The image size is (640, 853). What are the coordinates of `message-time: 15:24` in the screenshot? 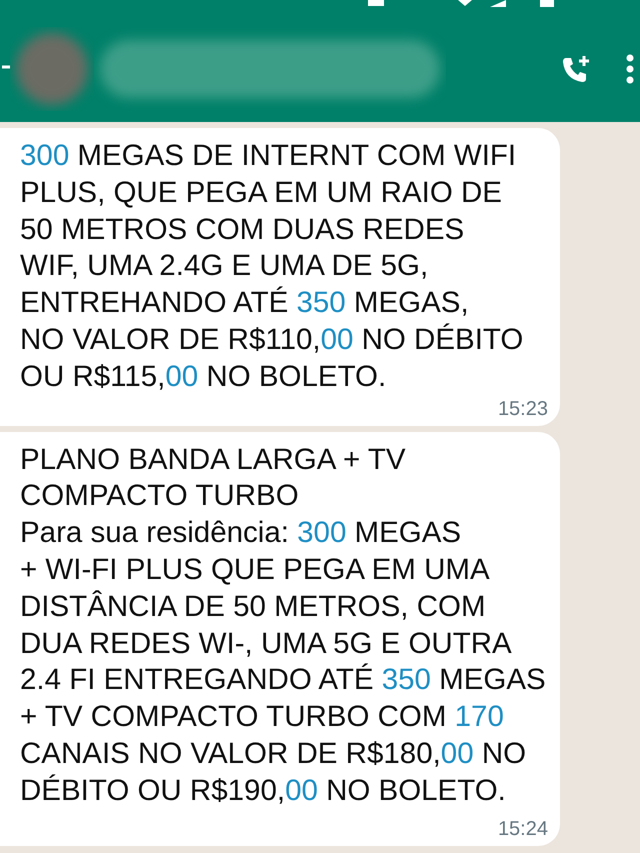 It's located at (523, 829).